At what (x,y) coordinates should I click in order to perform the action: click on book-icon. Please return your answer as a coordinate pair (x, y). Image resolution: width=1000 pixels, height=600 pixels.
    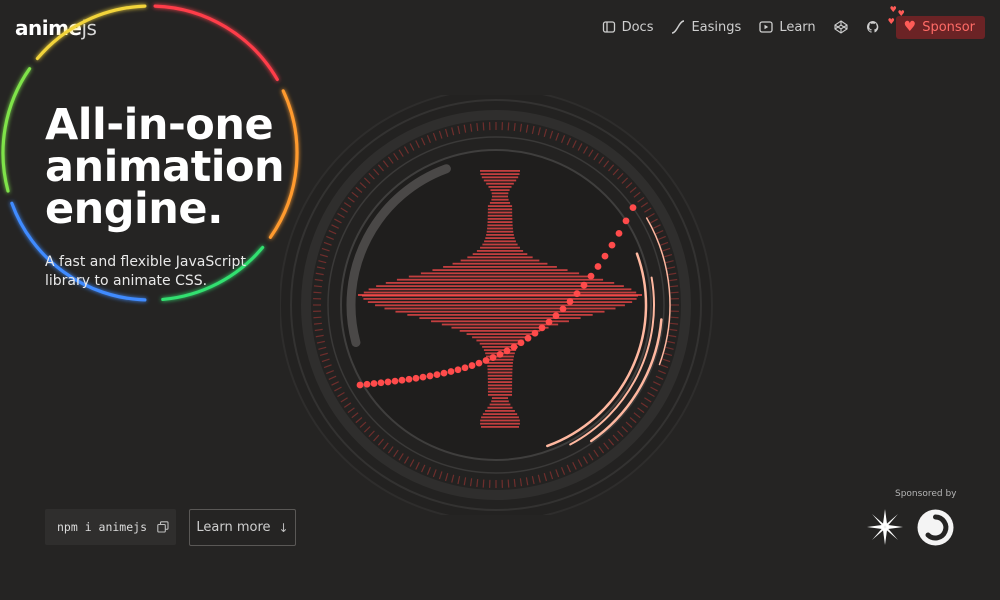
    Looking at the image, I should click on (608, 27).